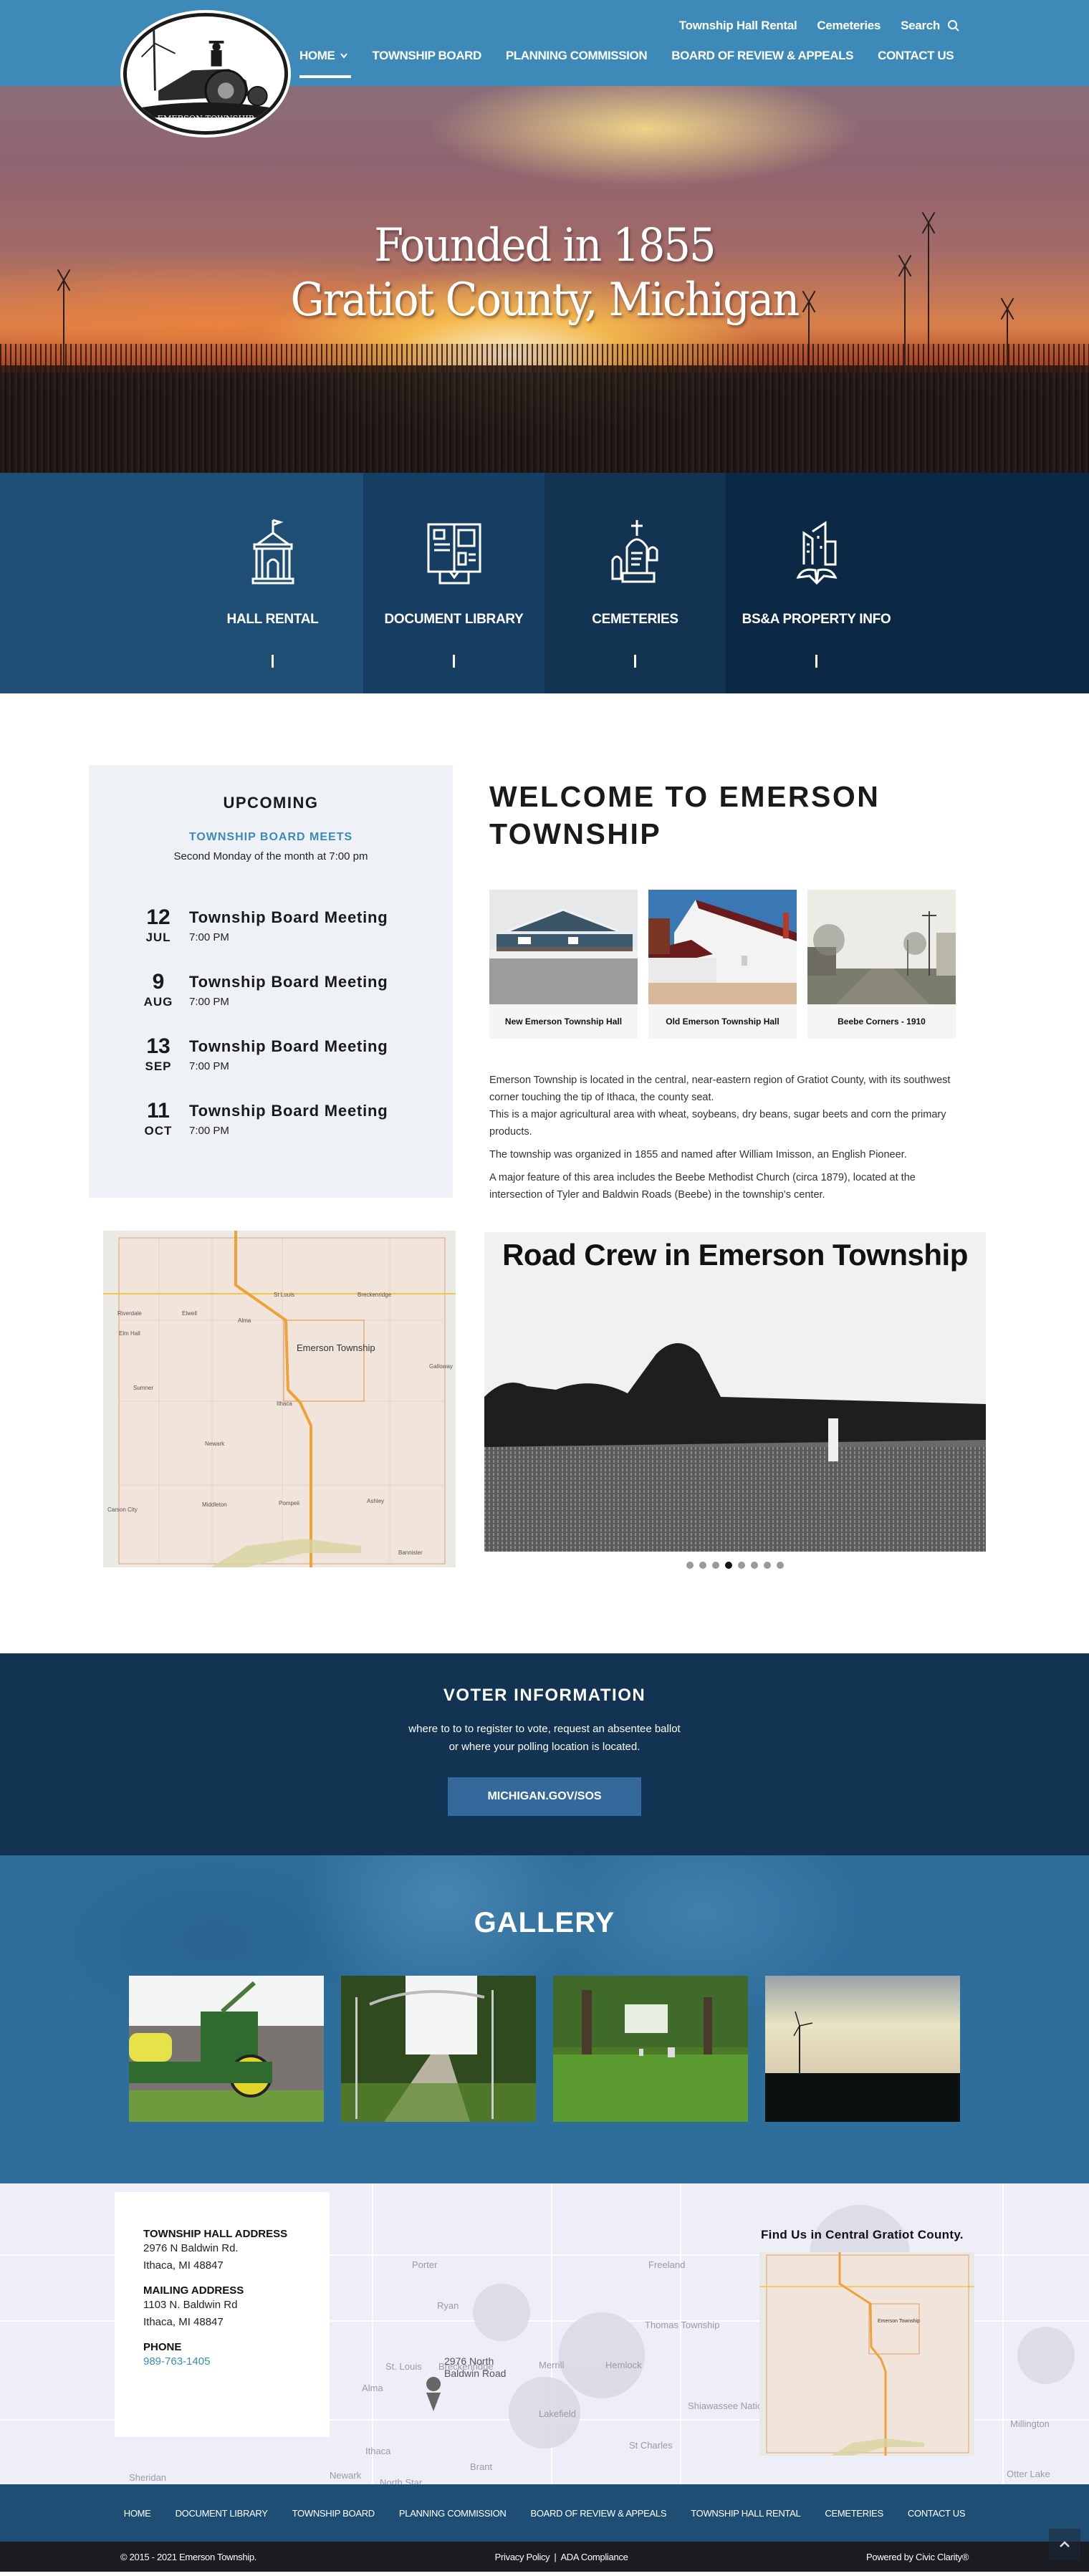 Image resolution: width=1089 pixels, height=2576 pixels. Describe the element at coordinates (544, 1796) in the screenshot. I see `michigan-sos-button: MICHIGAN.GOV/SOS` at that location.